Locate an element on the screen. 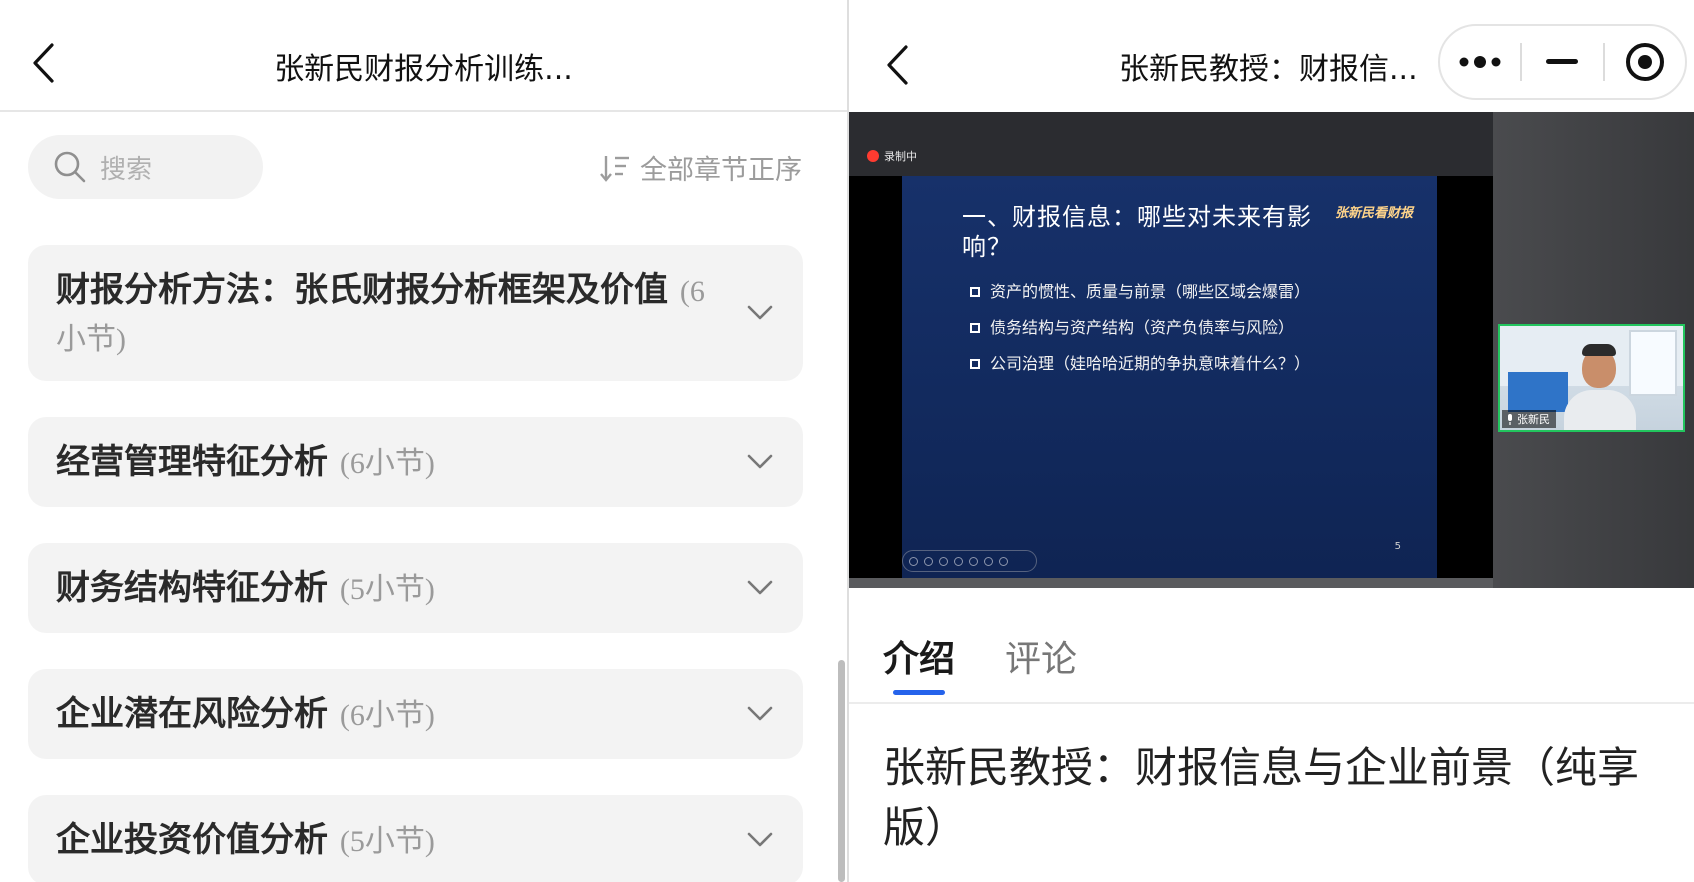  slide-page-number: 5 is located at coordinates (1397, 546).